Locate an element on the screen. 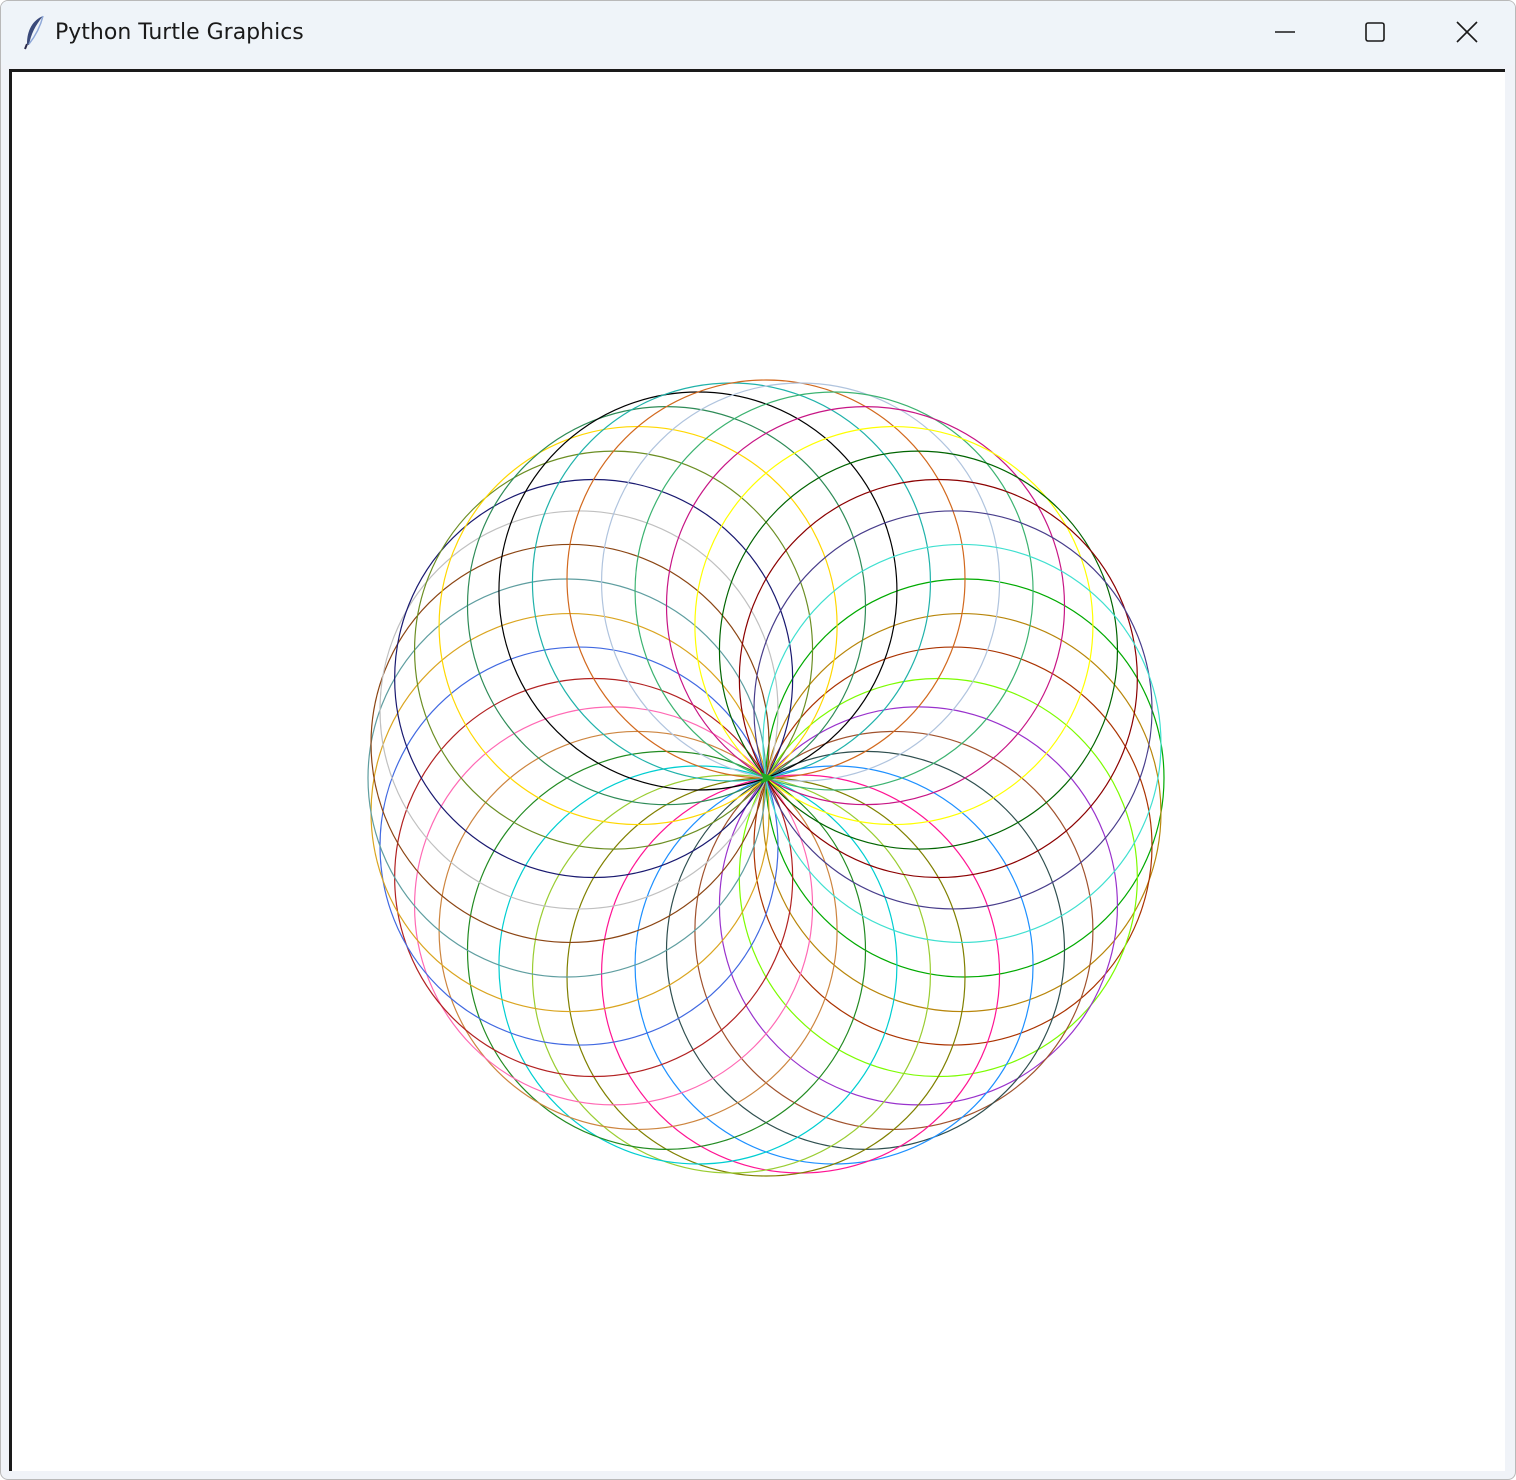 This screenshot has width=1516, height=1480. feather-icon is located at coordinates (34, 32).